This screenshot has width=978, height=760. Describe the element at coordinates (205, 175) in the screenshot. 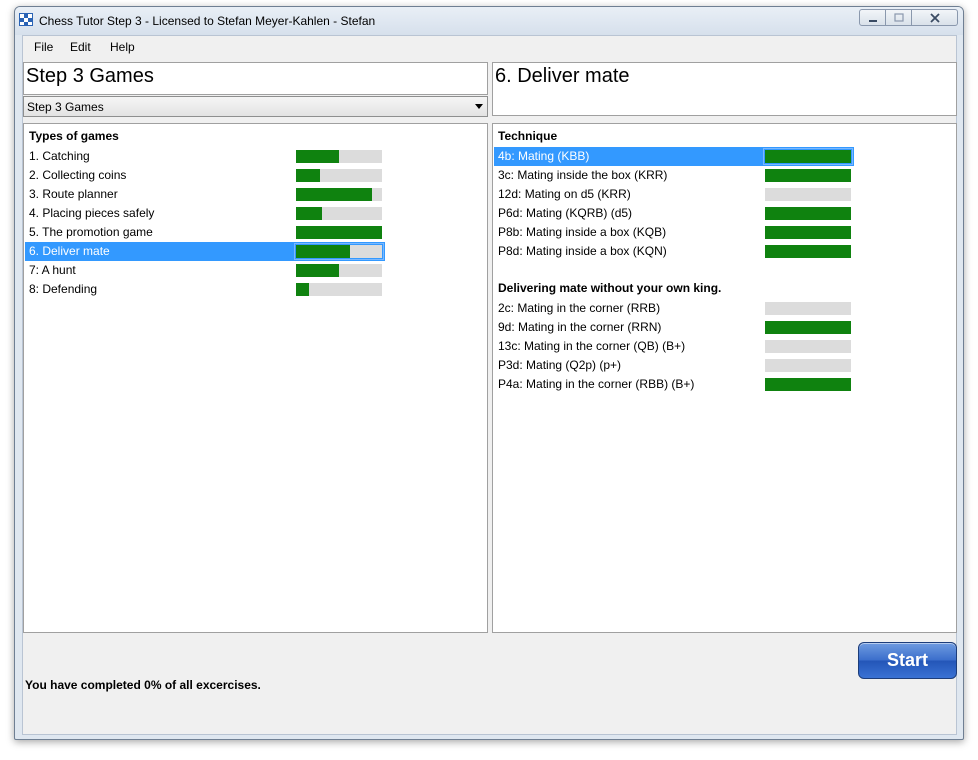

I see `list-item: 2. Collecting coins` at that location.